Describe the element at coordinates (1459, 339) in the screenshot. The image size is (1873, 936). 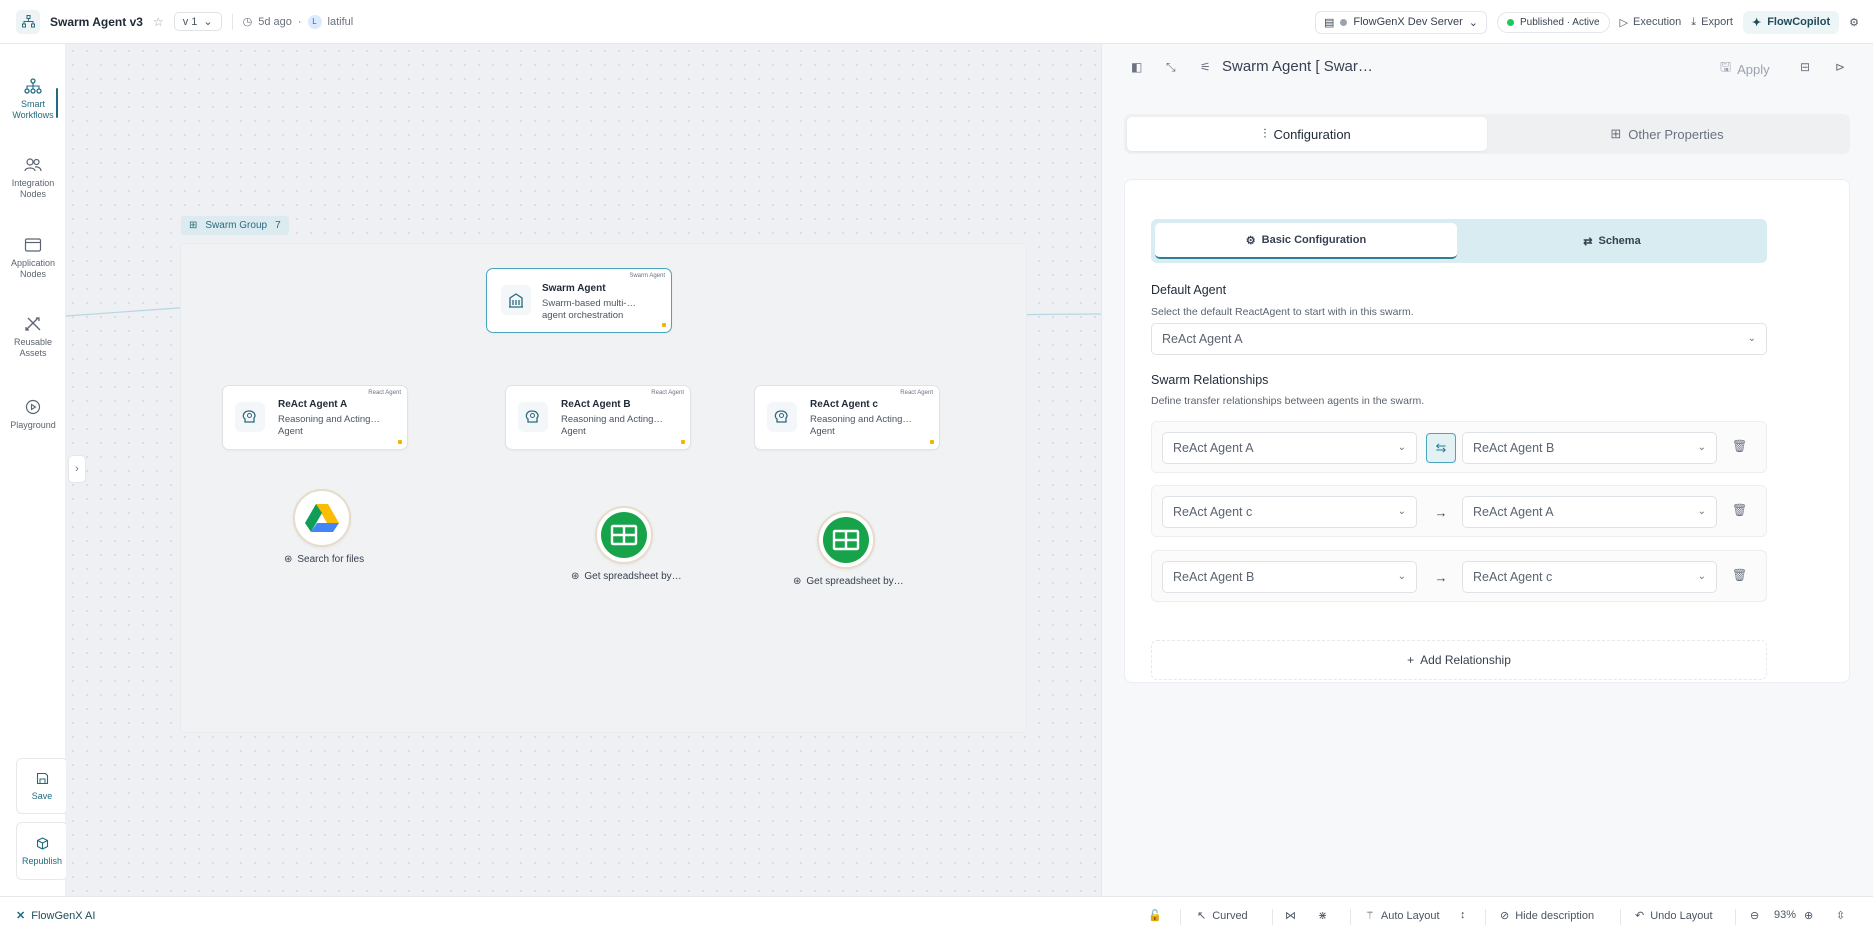
I see `default-agent-select: ReAct Agent A ⌄` at that location.